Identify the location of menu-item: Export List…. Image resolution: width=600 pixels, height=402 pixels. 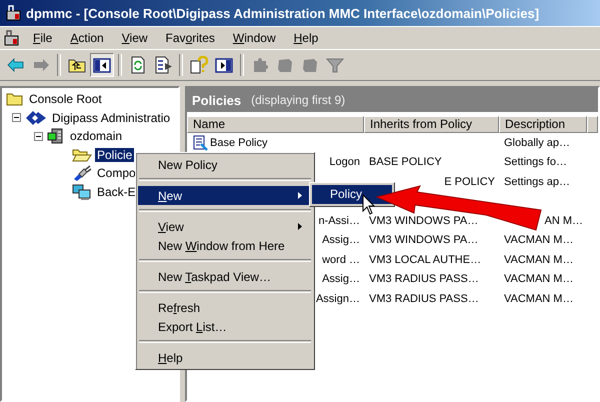
(225, 326).